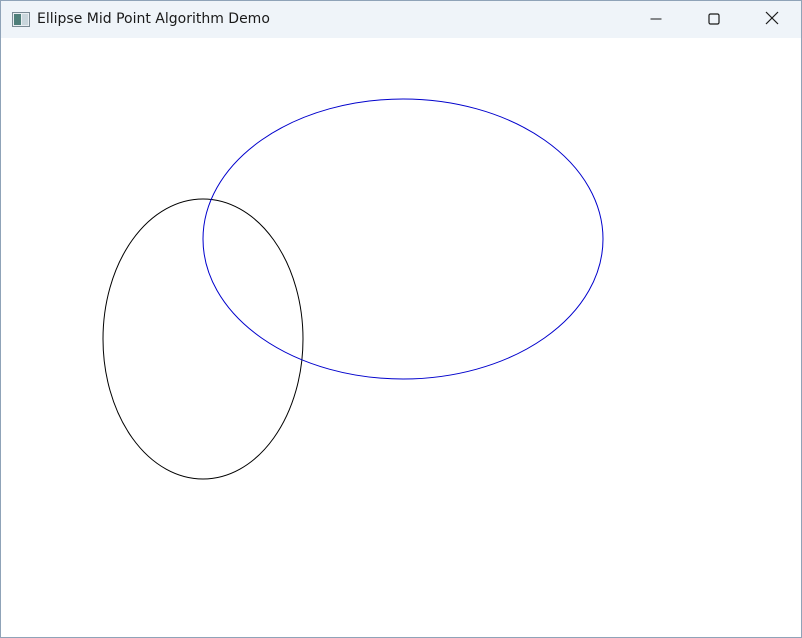 This screenshot has height=638, width=802. I want to click on title-bar: Ellipse Mid Point Algorithm Demo, so click(401, 19).